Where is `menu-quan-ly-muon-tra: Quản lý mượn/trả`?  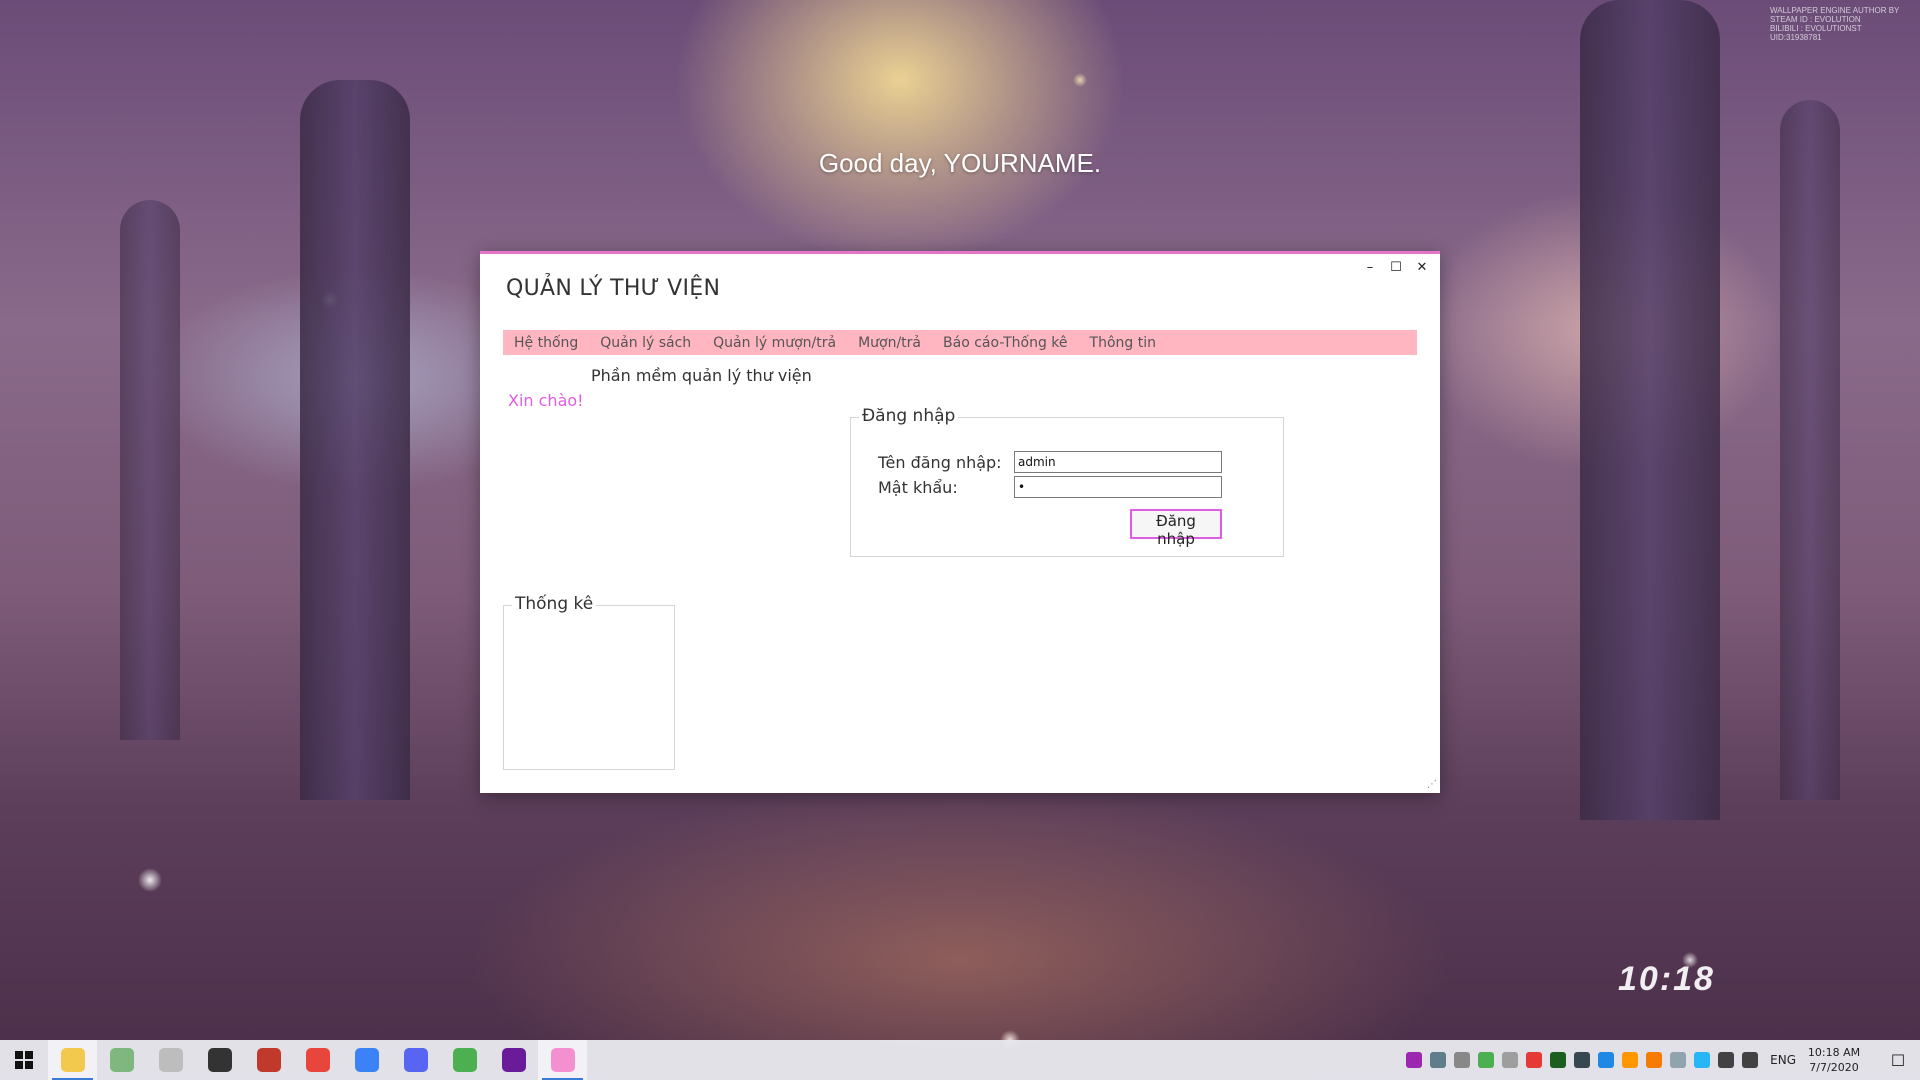 menu-quan-ly-muon-tra: Quản lý mượn/trả is located at coordinates (774, 343).